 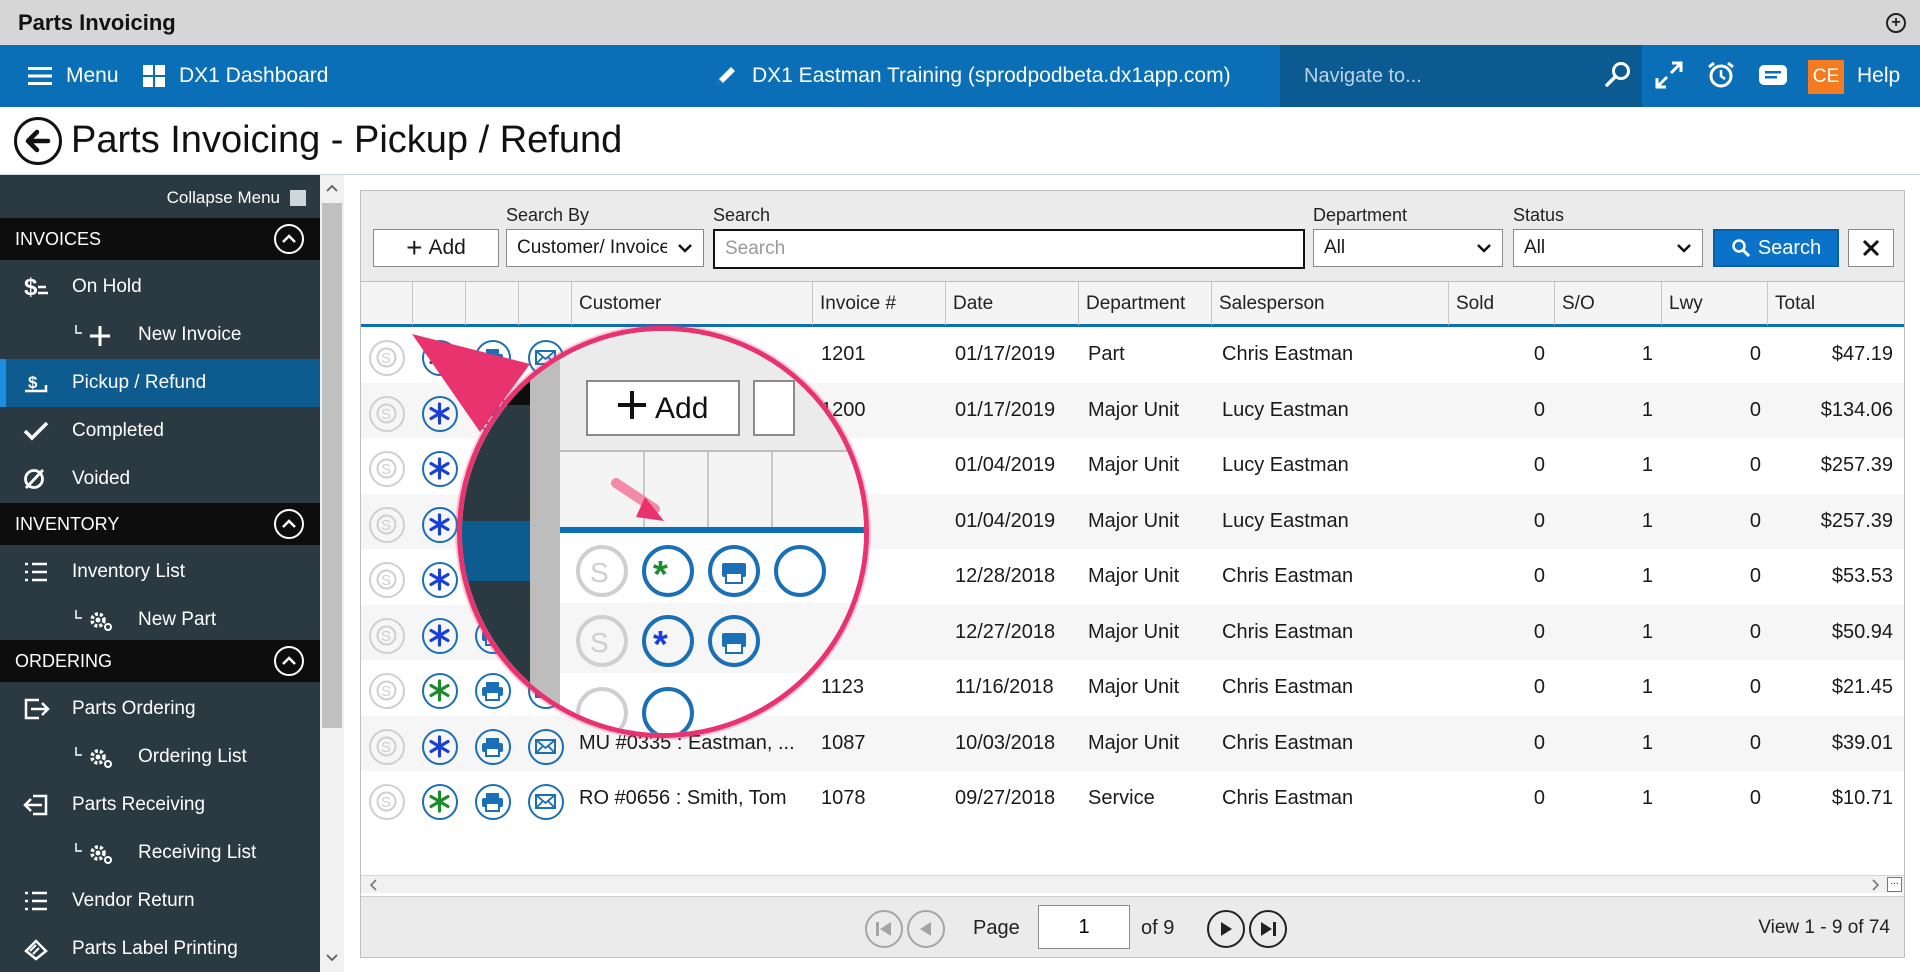 I want to click on column-header-lwy: Lwy, so click(x=1715, y=303).